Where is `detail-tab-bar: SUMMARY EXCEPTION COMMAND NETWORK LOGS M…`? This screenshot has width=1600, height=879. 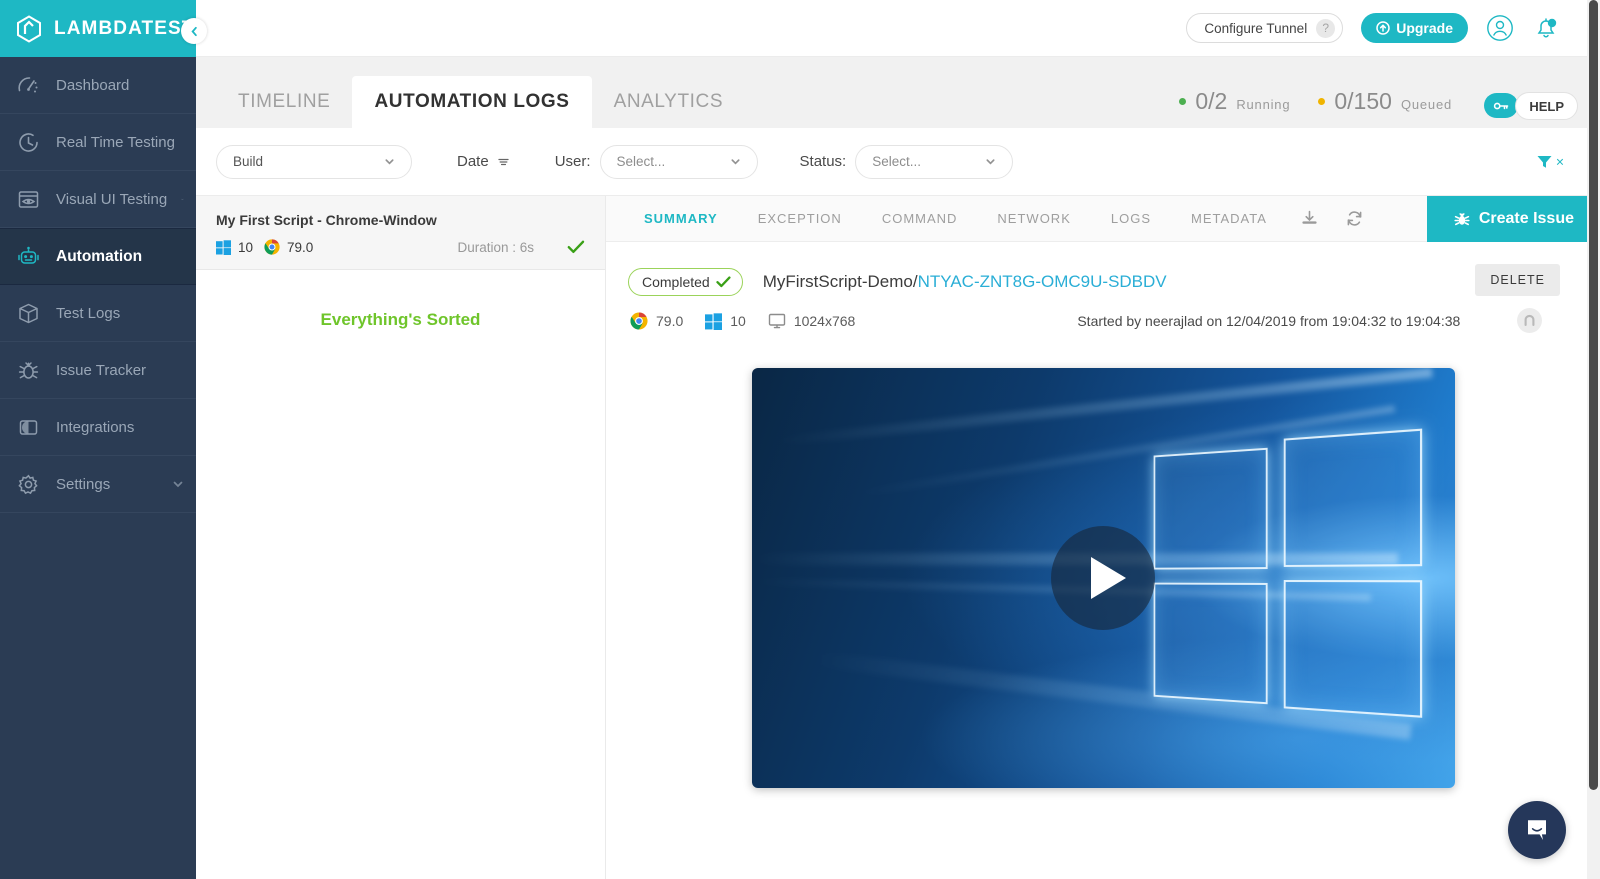
detail-tab-bar: SUMMARY EXCEPTION COMMAND NETWORK LOGS M… is located at coordinates (1103, 218).